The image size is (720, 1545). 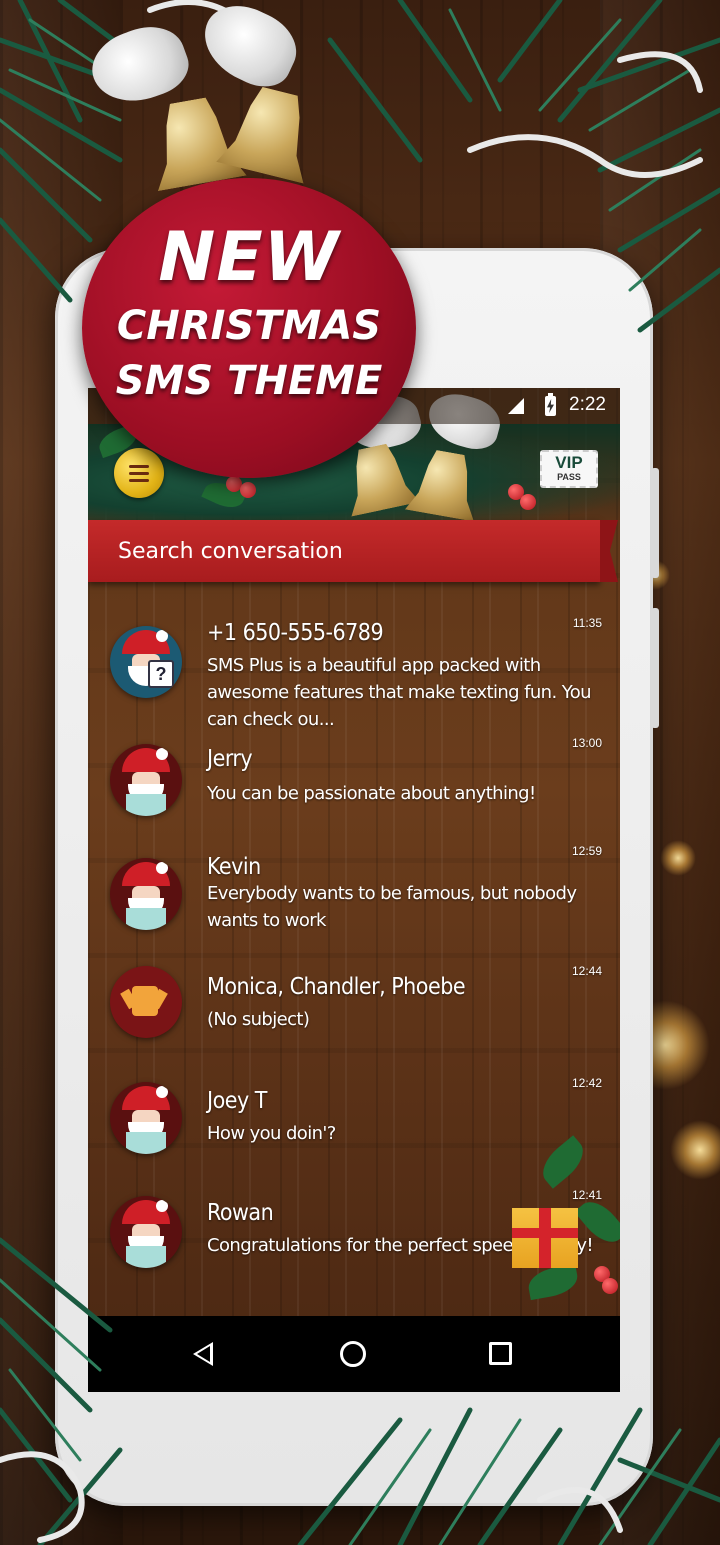 What do you see at coordinates (146, 1002) in the screenshot?
I see `group-fist-avatar` at bounding box center [146, 1002].